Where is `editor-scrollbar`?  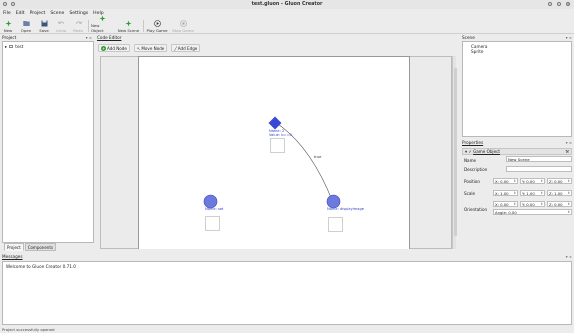
editor-scrollbar is located at coordinates (454, 152).